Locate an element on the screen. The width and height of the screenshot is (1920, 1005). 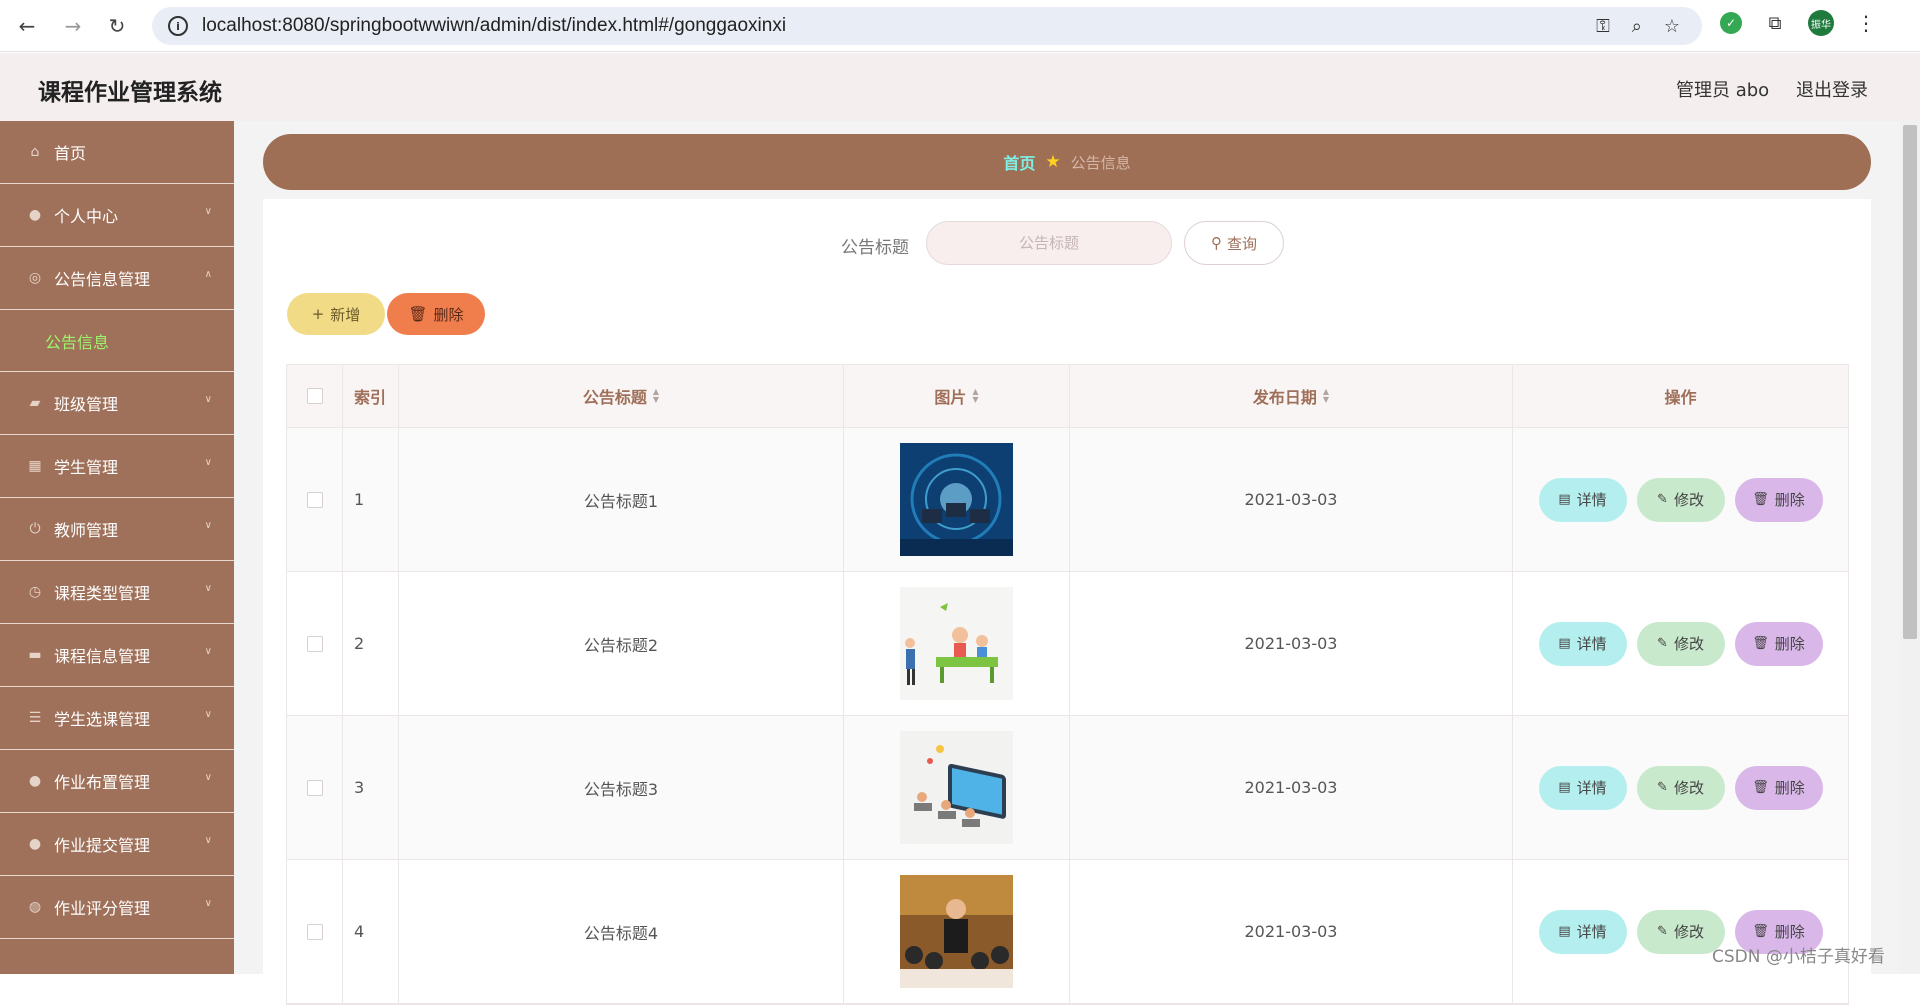
sidebar-item-class-management: ▰ 班级管理 ∨ is located at coordinates (117, 403).